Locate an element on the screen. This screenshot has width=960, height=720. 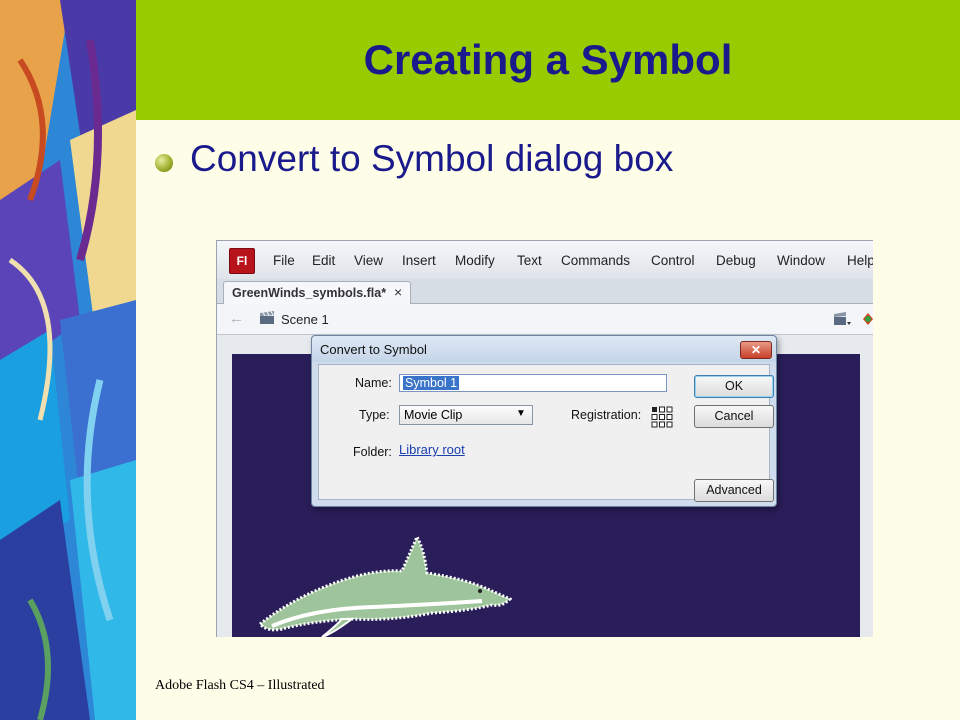
ok-button: OK is located at coordinates (734, 386).